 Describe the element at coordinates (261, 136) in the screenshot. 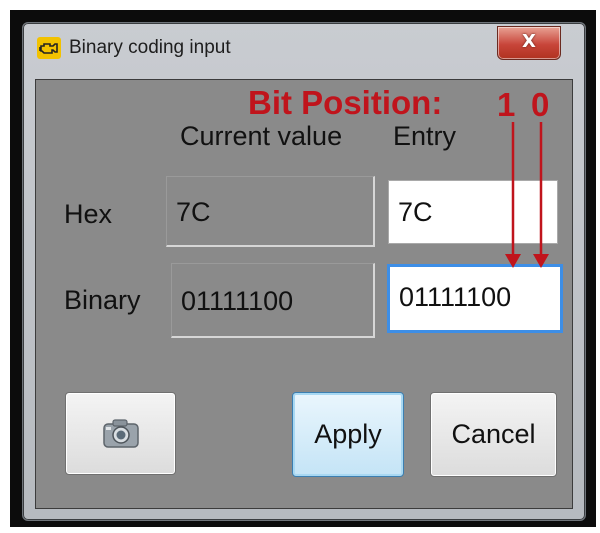

I see `current-value-header: Current value` at that location.